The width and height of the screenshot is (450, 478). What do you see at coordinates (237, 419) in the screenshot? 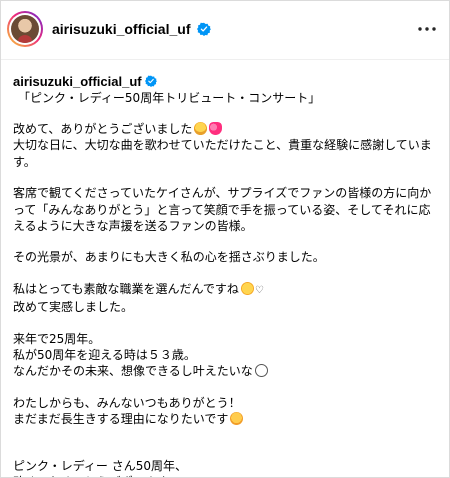
I see `grinning-face-emoji-icon` at bounding box center [237, 419].